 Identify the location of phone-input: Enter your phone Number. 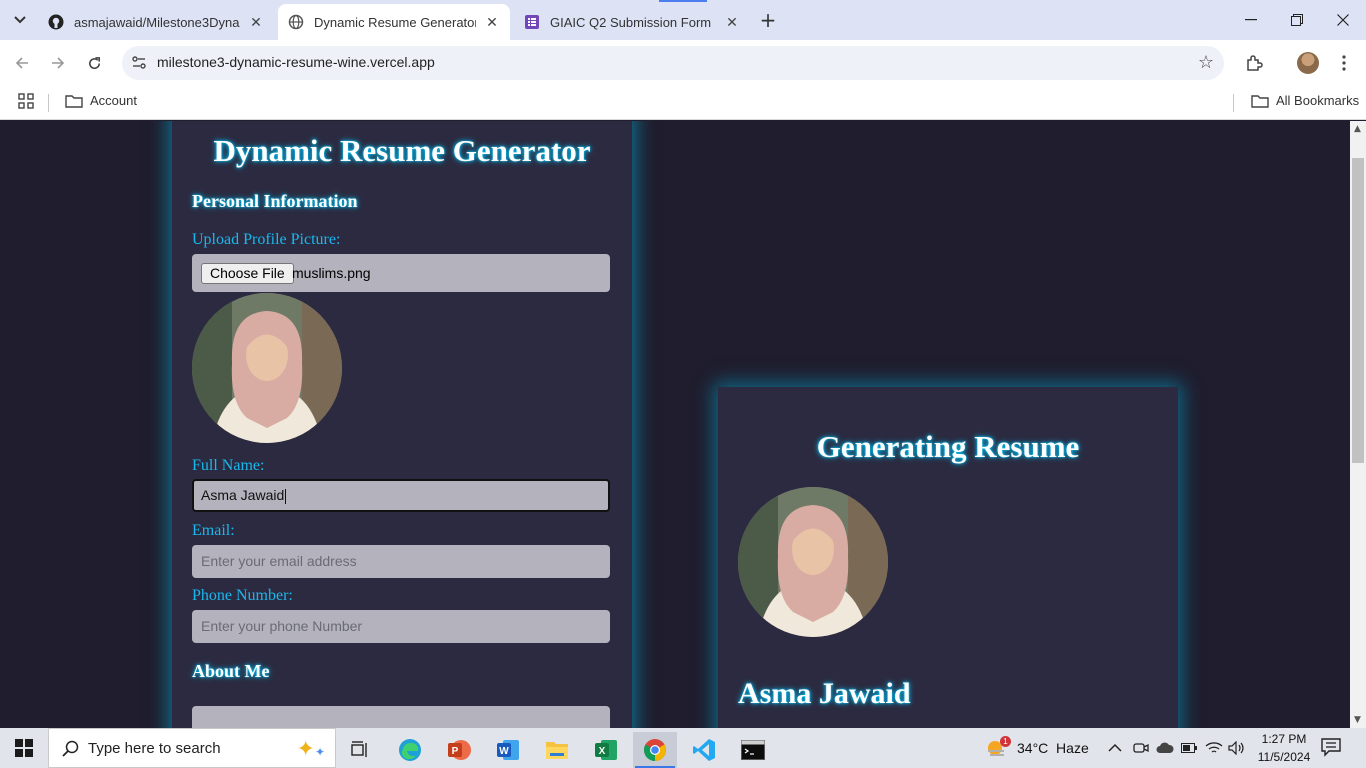
(401, 626).